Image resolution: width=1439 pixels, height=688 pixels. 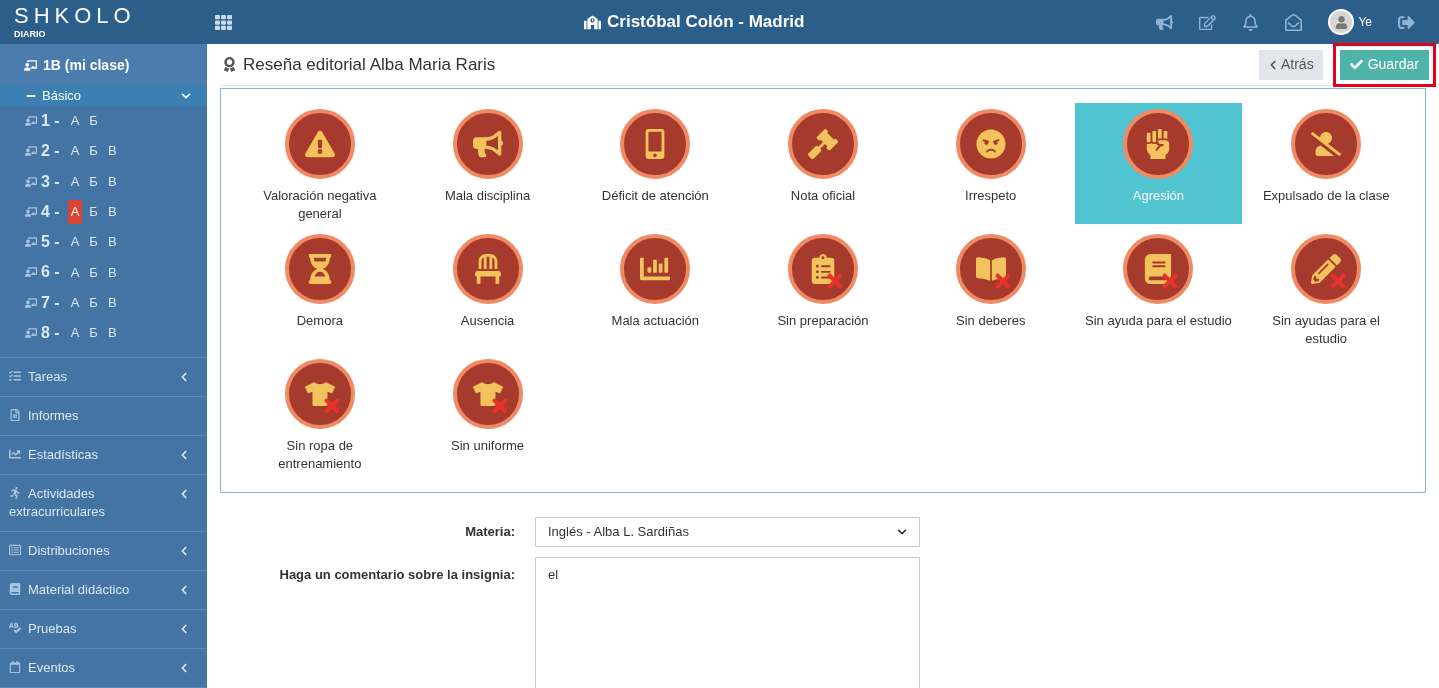 What do you see at coordinates (103, 591) in the screenshot?
I see `sidebar-item: Material didáctico` at bounding box center [103, 591].